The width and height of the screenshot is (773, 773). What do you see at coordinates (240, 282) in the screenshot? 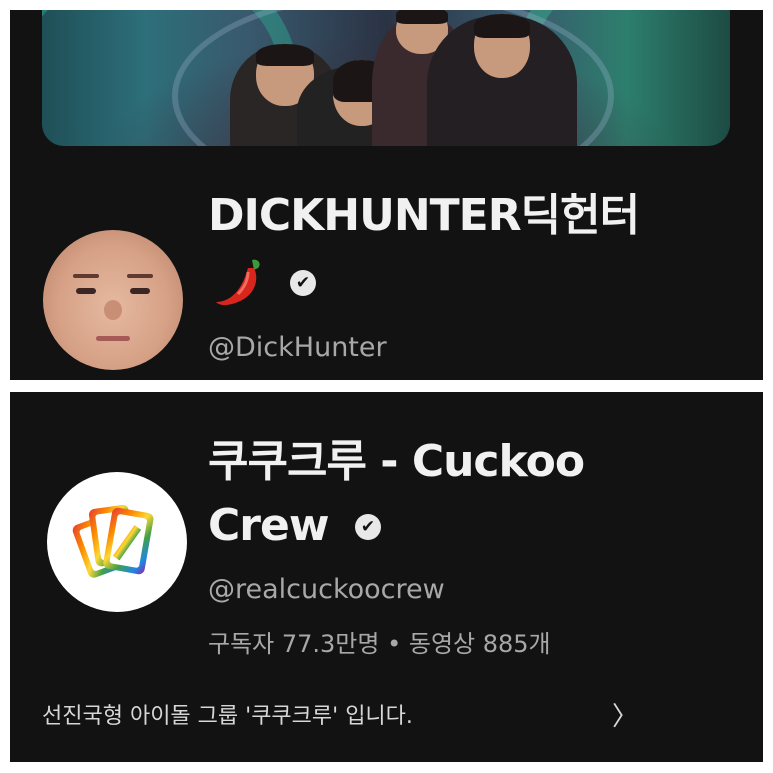
I see `chili-pepper-emoji` at bounding box center [240, 282].